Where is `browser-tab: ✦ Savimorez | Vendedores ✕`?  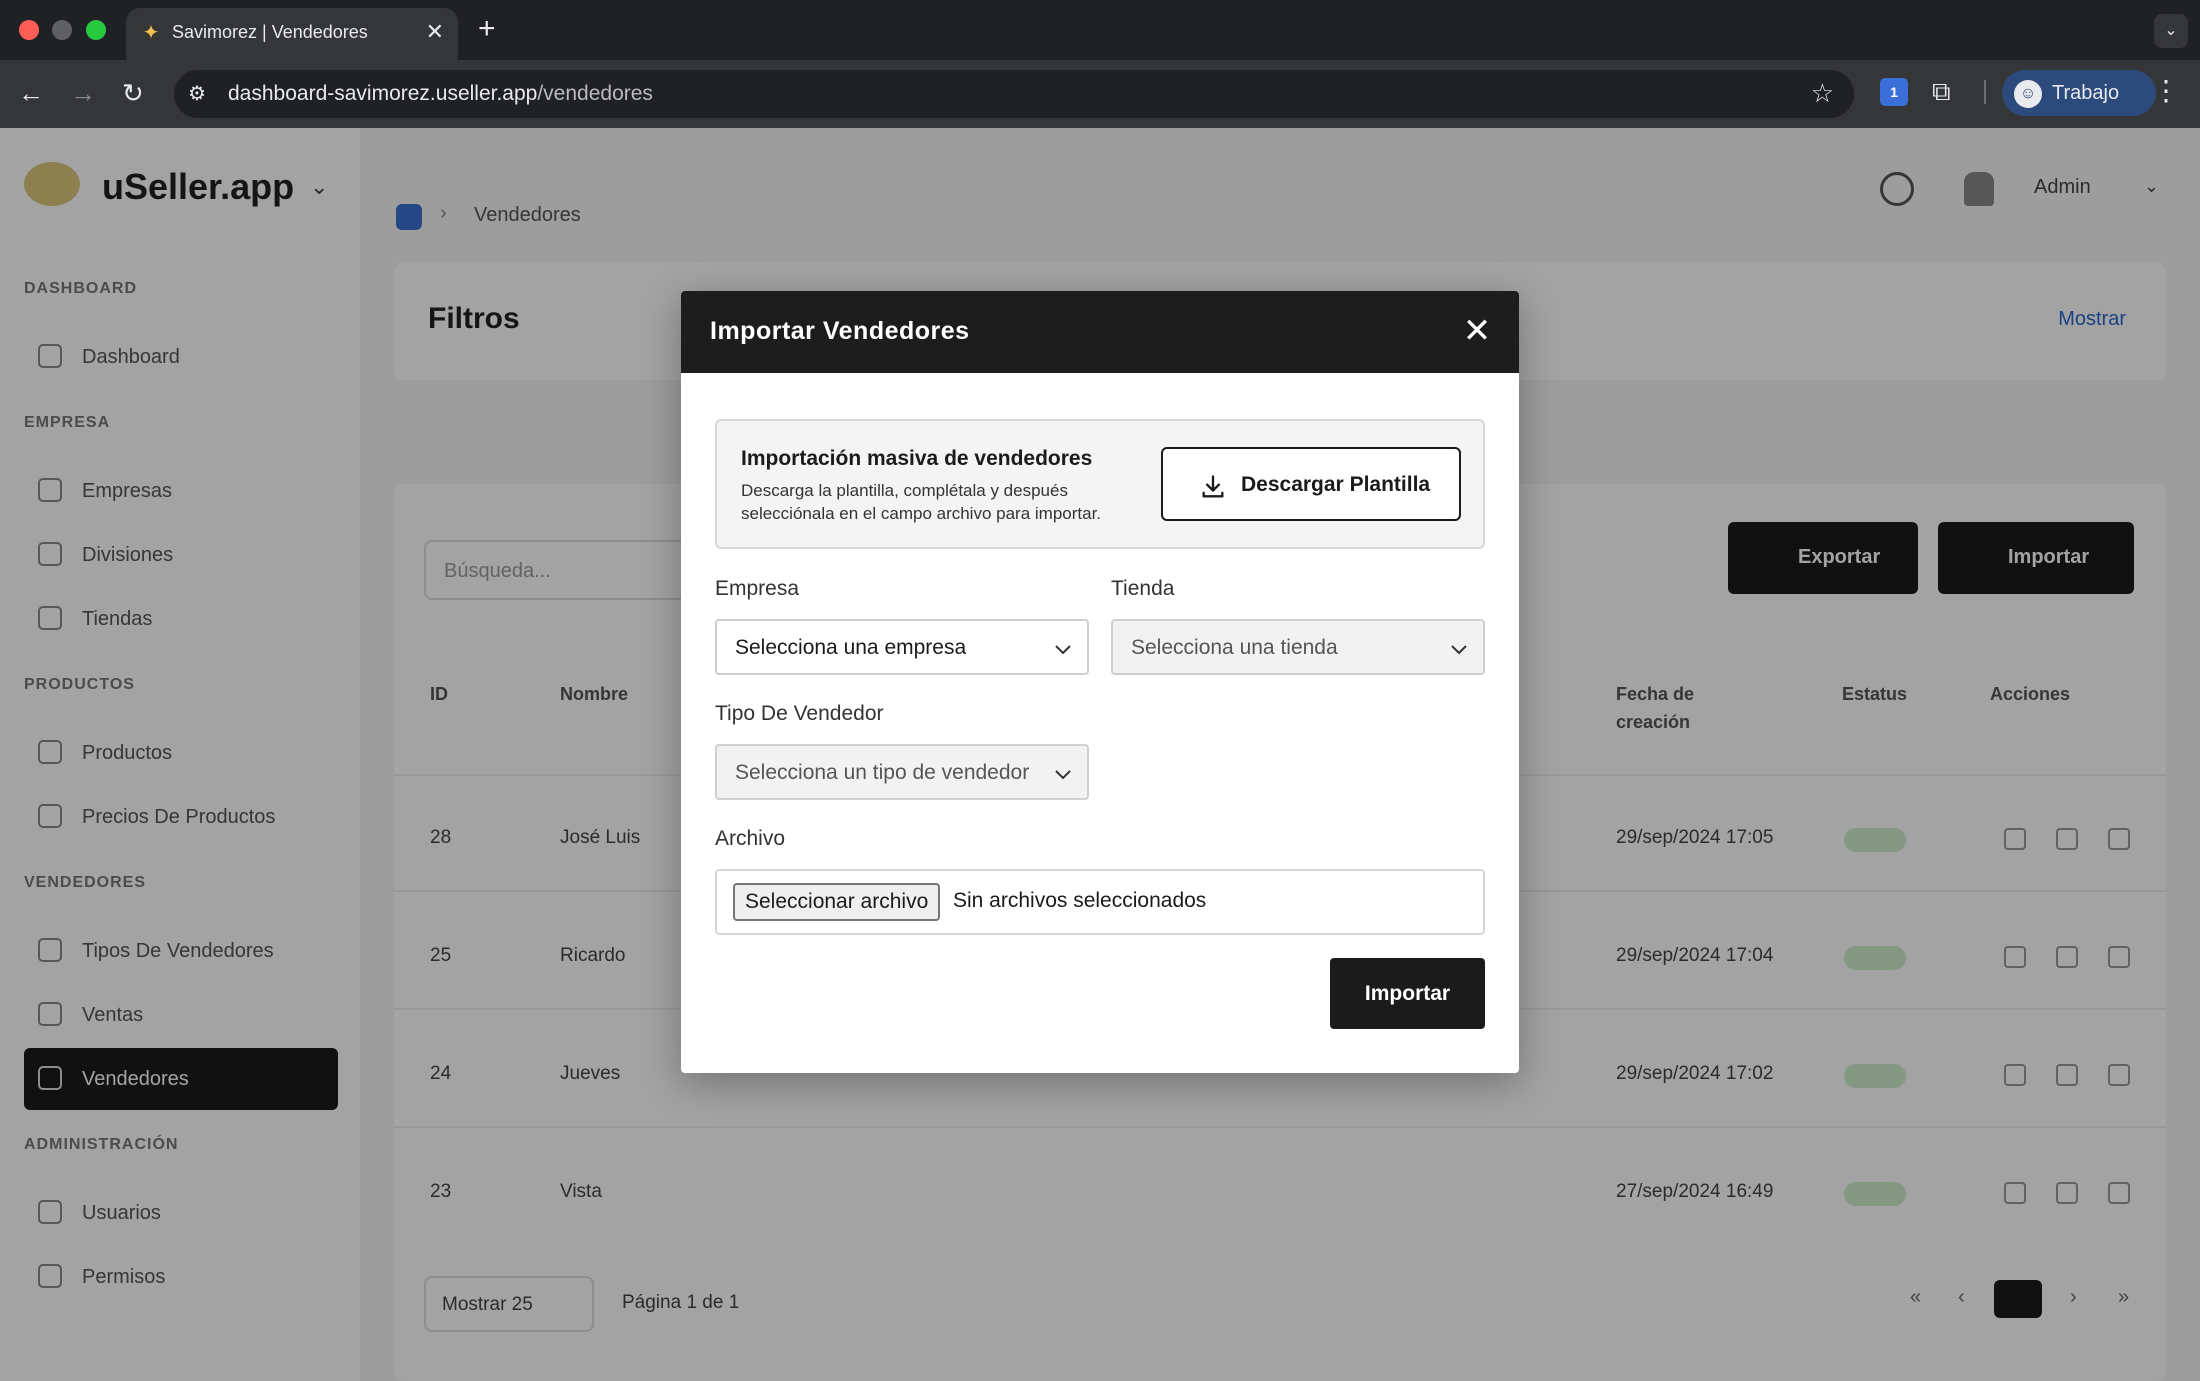
browser-tab: ✦ Savimorez | Vendedores ✕ is located at coordinates (292, 34).